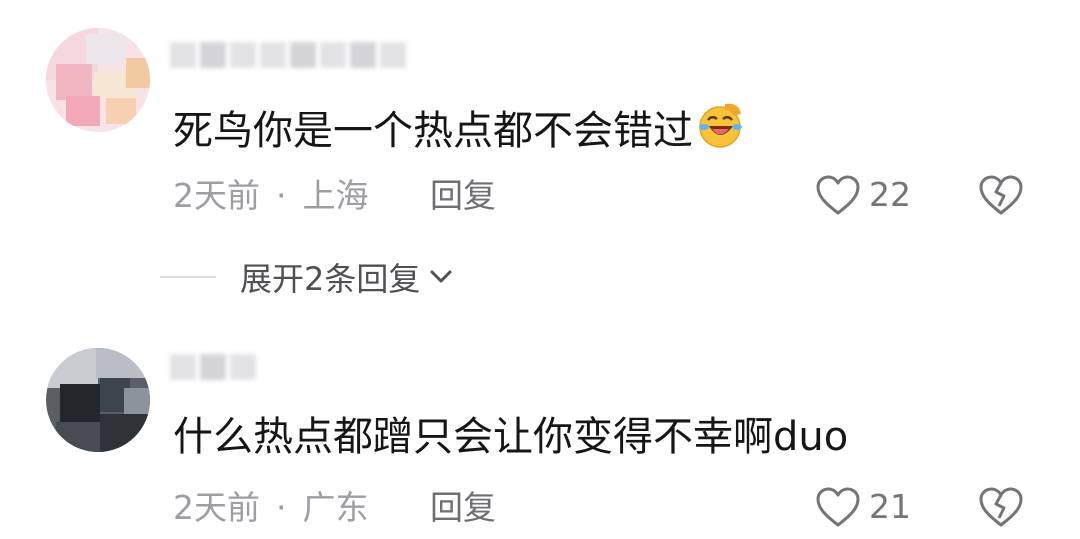 The height and width of the screenshot is (539, 1080). Describe the element at coordinates (335, 195) in the screenshot. I see `comment-location: 上海` at that location.